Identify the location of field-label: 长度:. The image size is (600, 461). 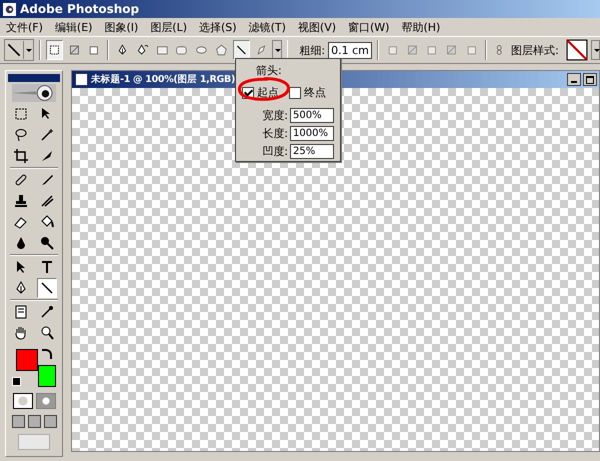
(275, 133).